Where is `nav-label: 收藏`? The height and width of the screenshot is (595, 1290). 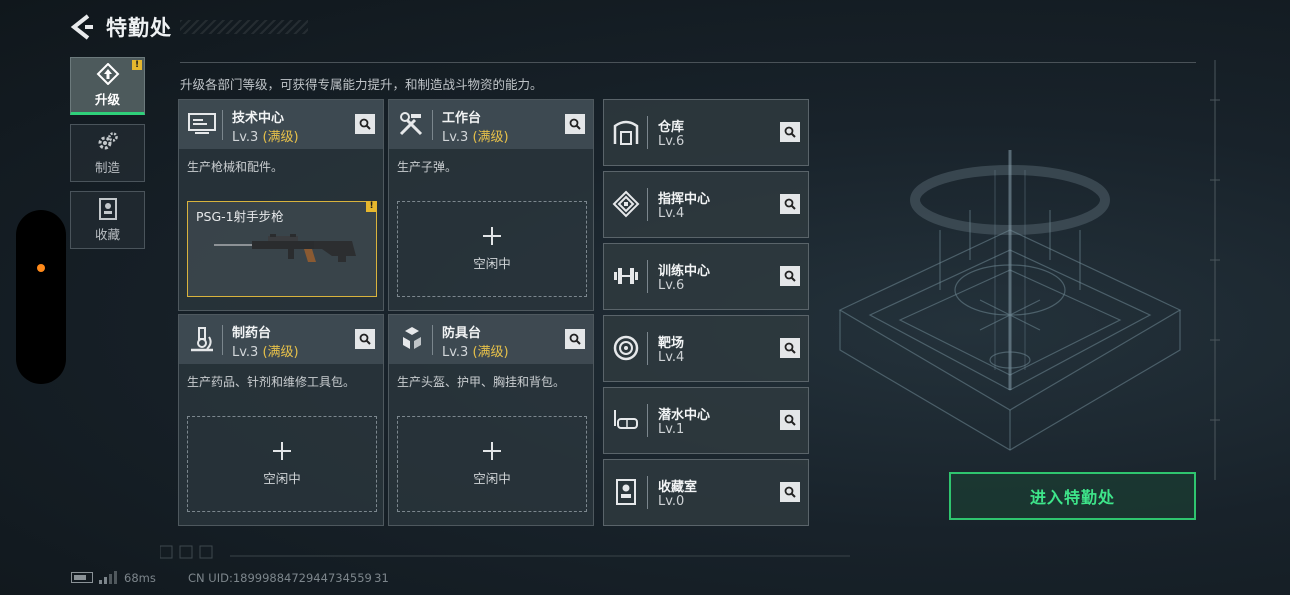
nav-label: 收藏 is located at coordinates (107, 234).